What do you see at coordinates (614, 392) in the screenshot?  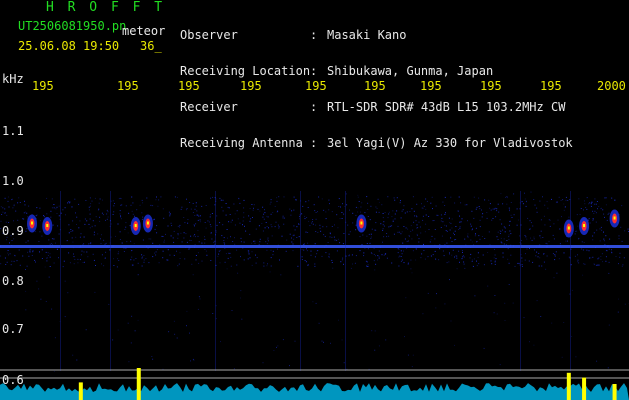 I see `echo-count-bar` at bounding box center [614, 392].